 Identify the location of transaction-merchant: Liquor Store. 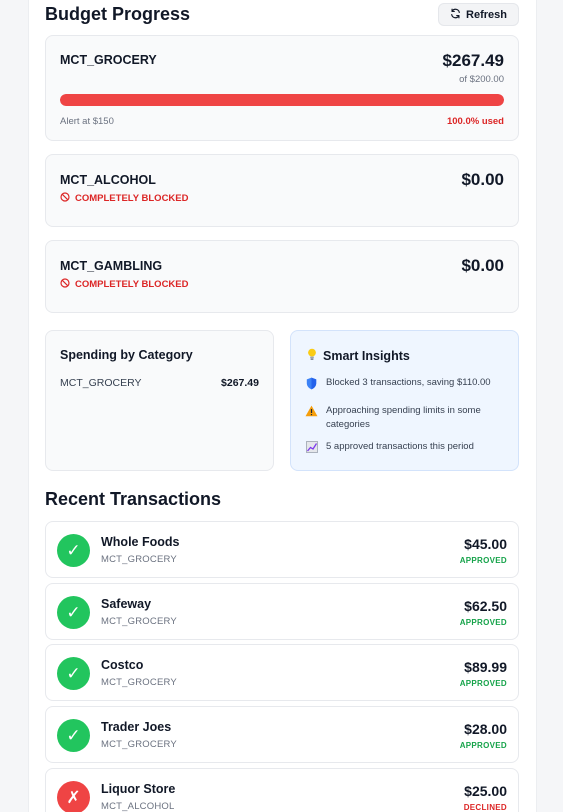
(138, 789).